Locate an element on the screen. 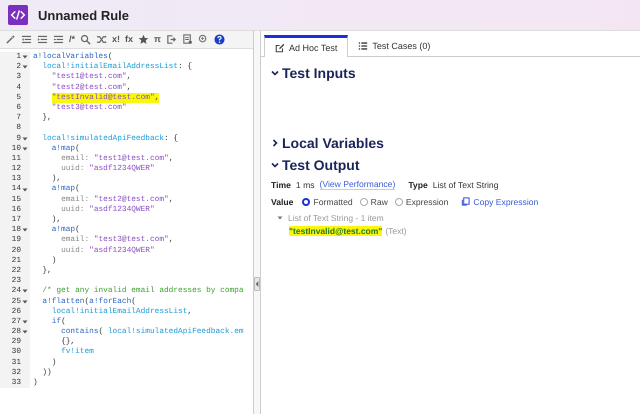  collapse-handle-icon is located at coordinates (257, 284).